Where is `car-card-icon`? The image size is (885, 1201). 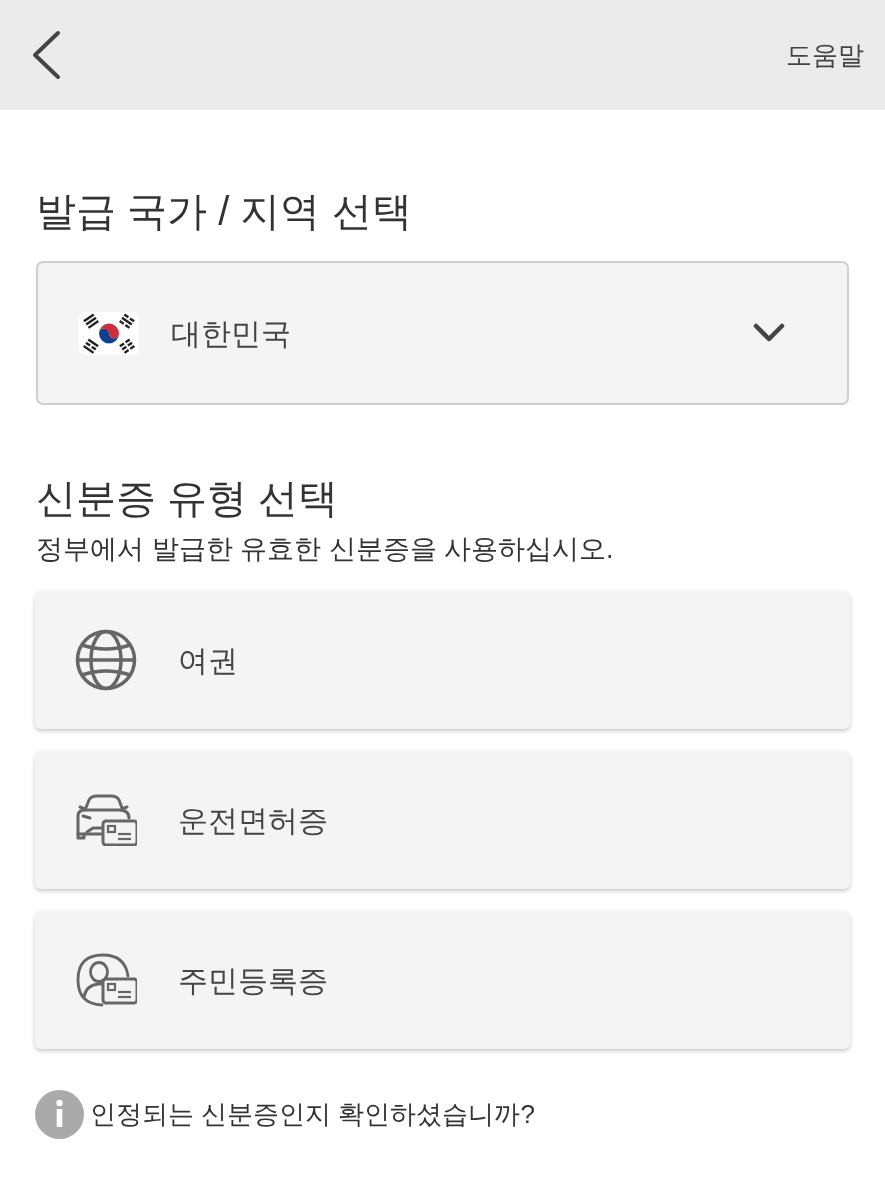 car-card-icon is located at coordinates (106, 820).